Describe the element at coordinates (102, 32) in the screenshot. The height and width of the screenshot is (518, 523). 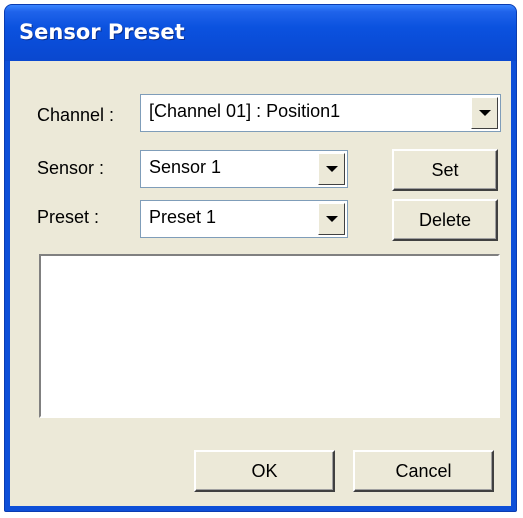
I see `window-title: Sensor Preset` at that location.